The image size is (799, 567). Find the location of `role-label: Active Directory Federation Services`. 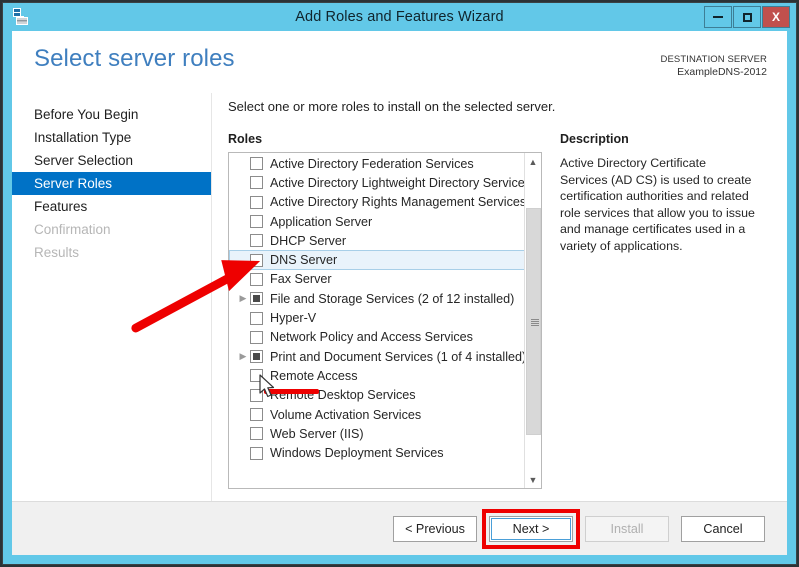

role-label: Active Directory Federation Services is located at coordinates (372, 163).